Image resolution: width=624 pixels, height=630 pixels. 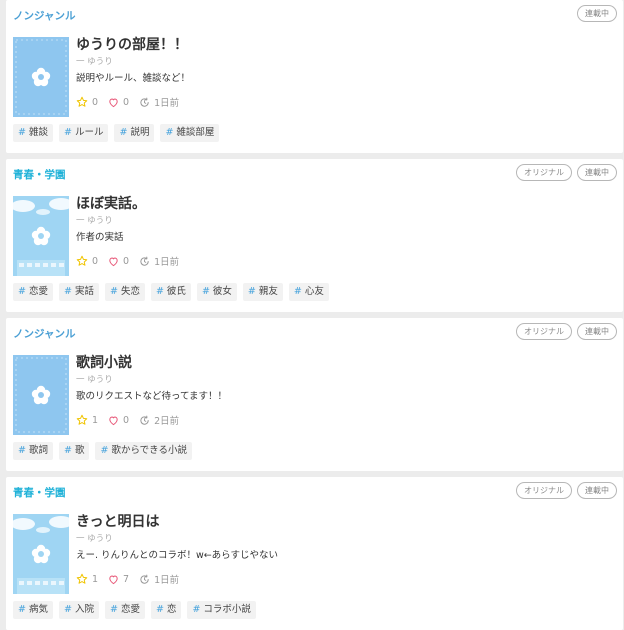 I want to click on tag-list: # 雑談 # ルール # 説明 # 雑談部屋, so click(x=116, y=133).